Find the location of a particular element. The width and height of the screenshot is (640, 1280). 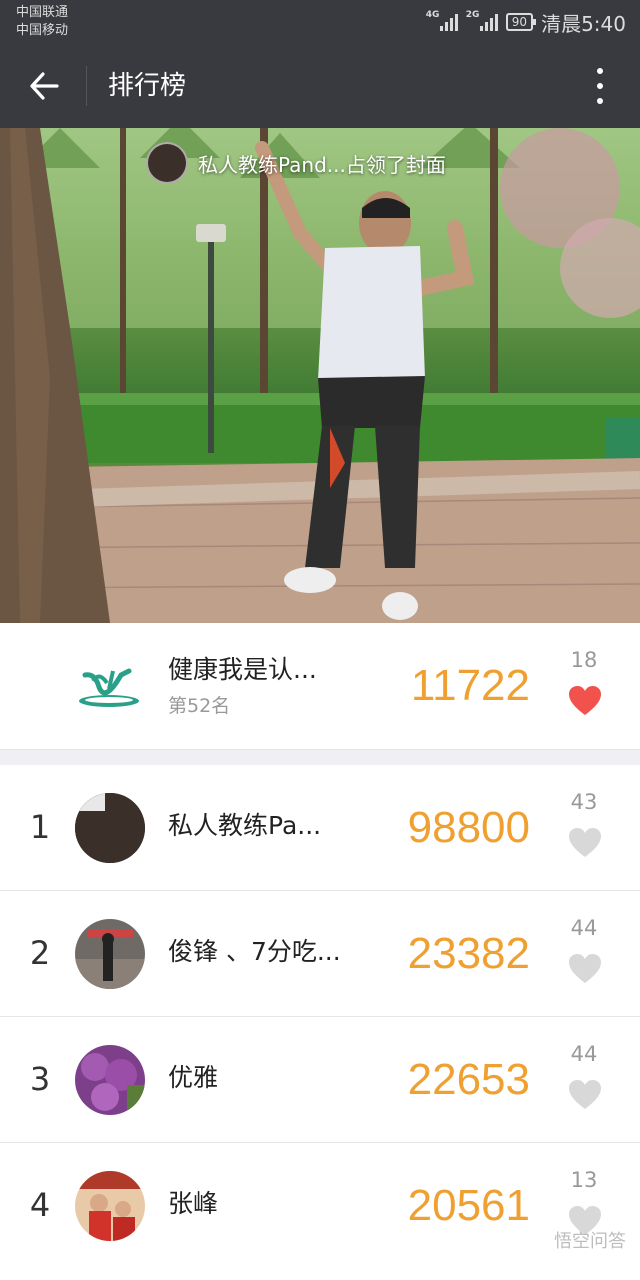

cover-caption: 私人教练Pand...占领了封面 is located at coordinates (296, 163).